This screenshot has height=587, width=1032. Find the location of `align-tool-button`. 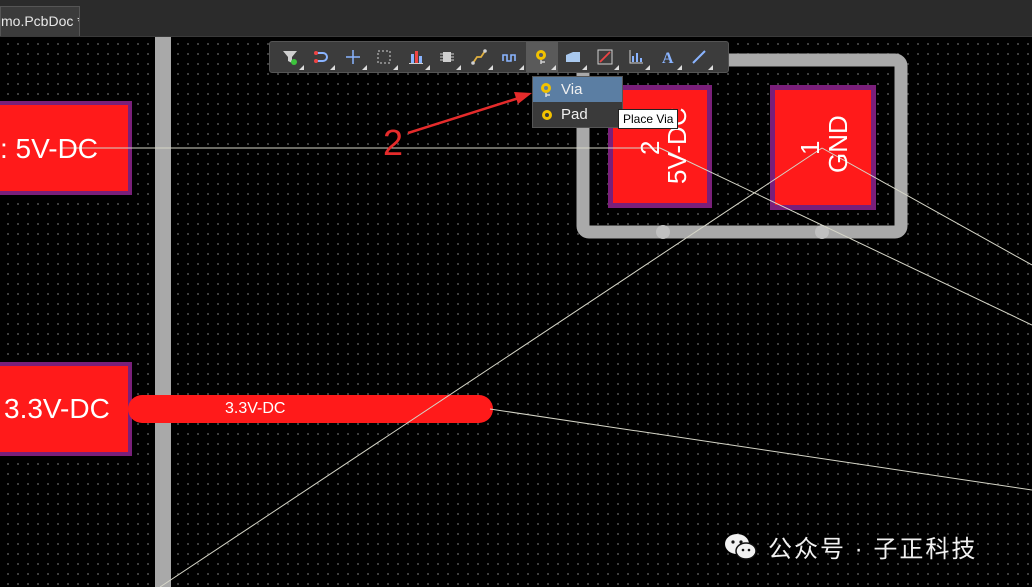

align-tool-button is located at coordinates (416, 57).